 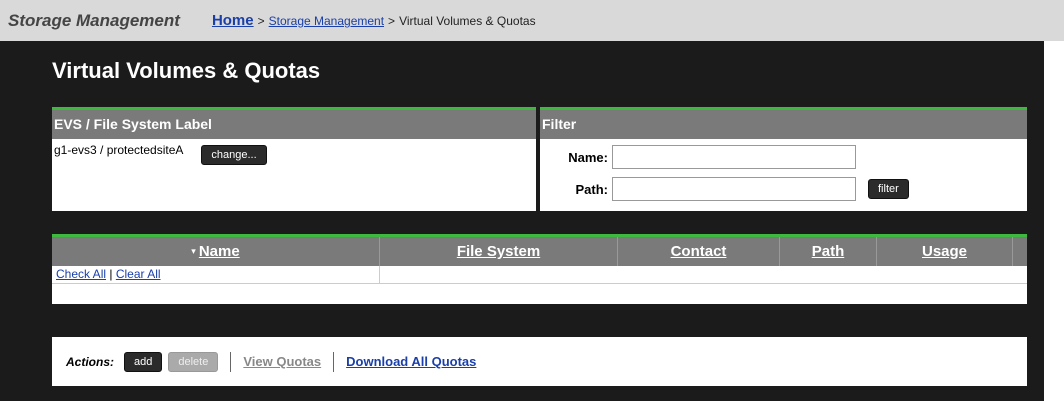 I want to click on clear-all-link: Clear All, so click(x=138, y=274).